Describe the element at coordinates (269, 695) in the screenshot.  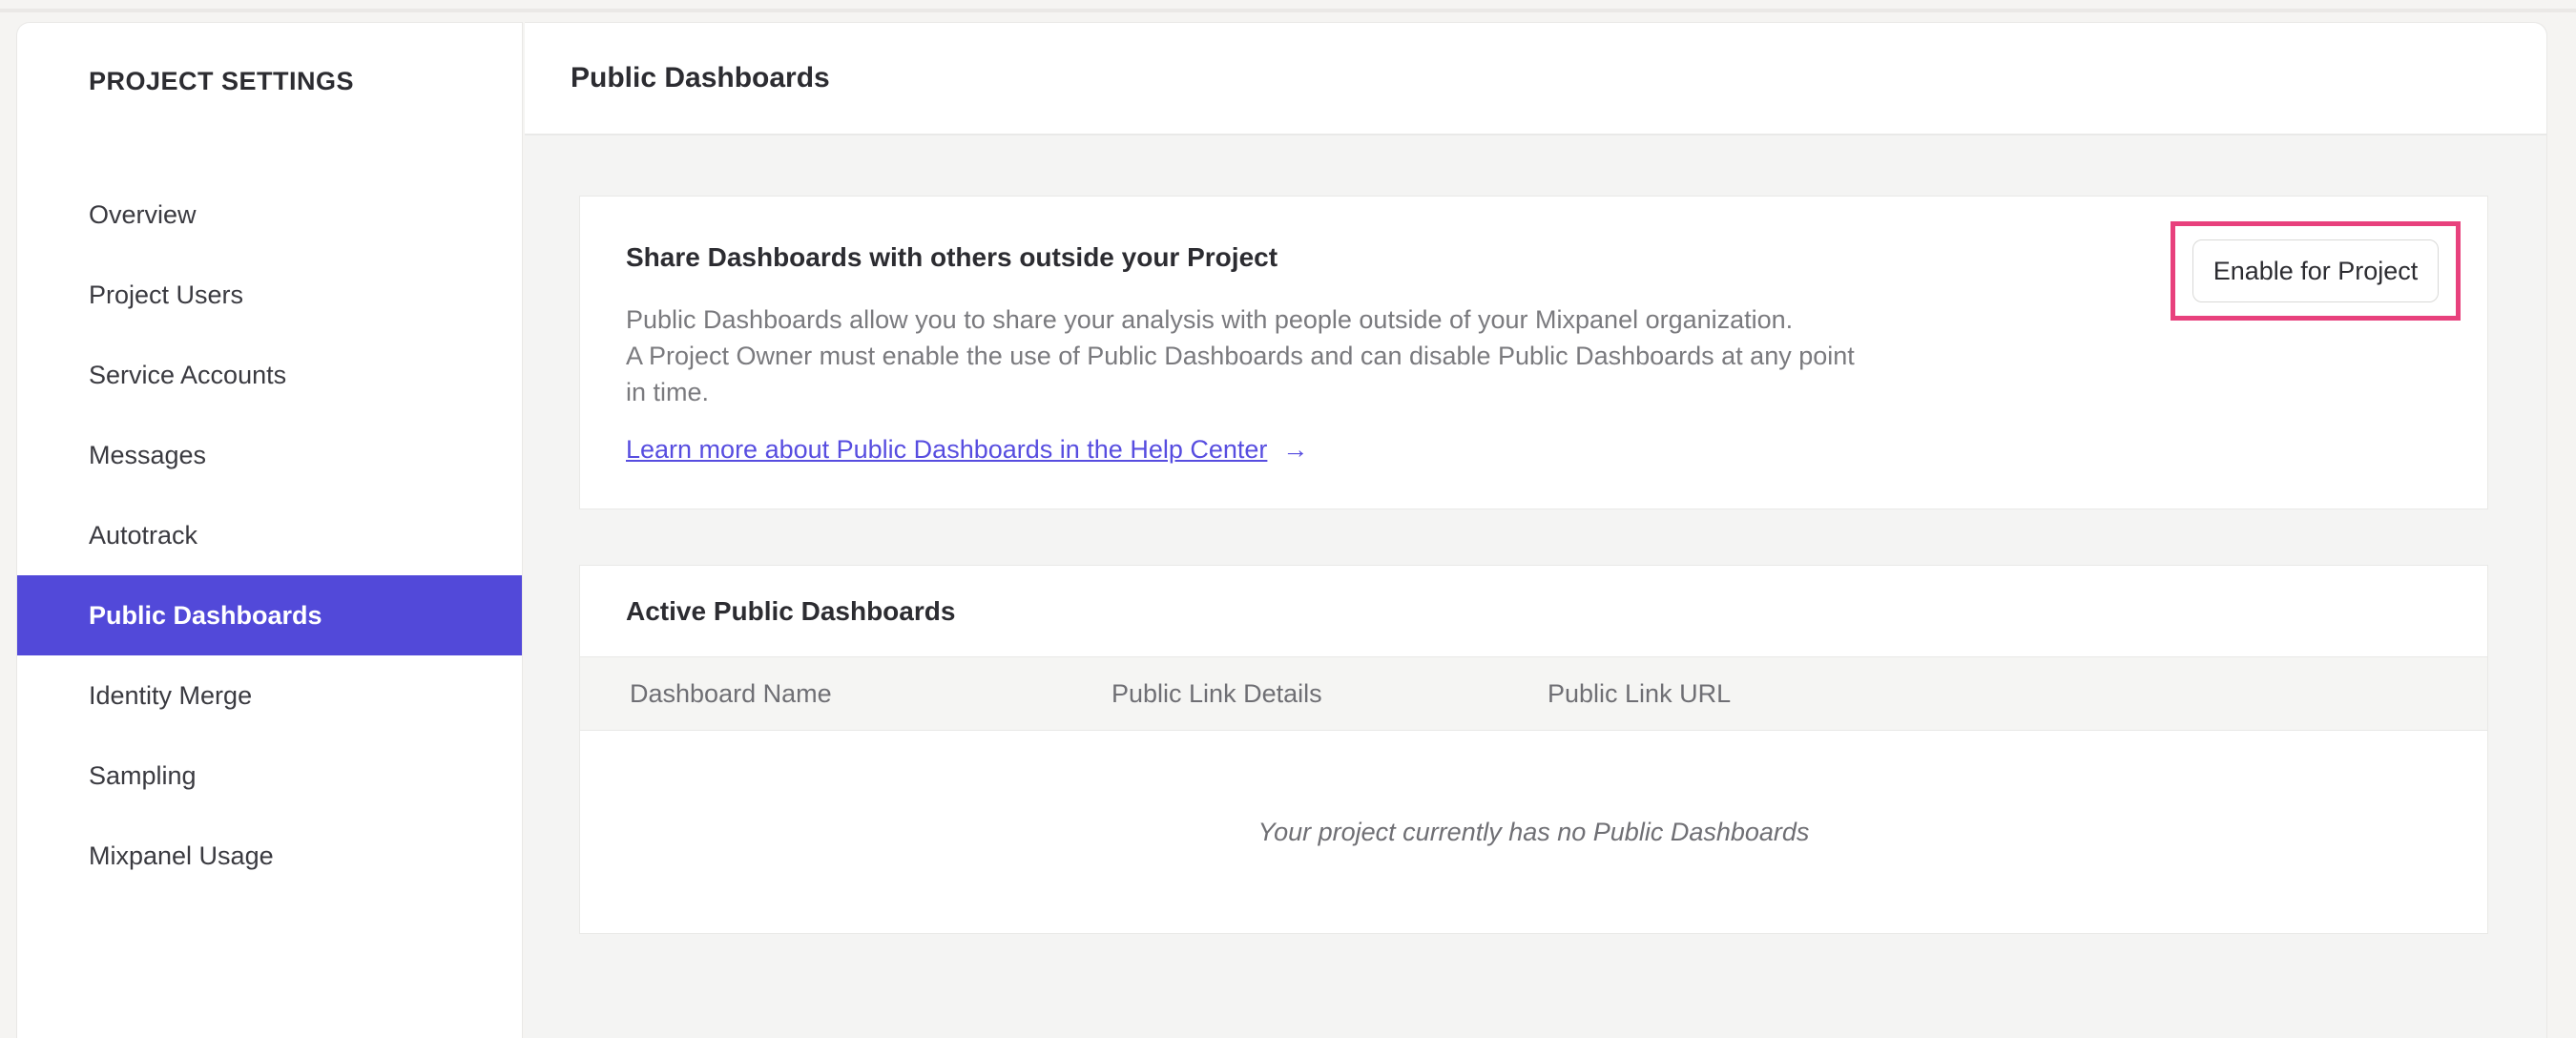
I see `sidebar-item-identity-merge: Identity Merge` at that location.